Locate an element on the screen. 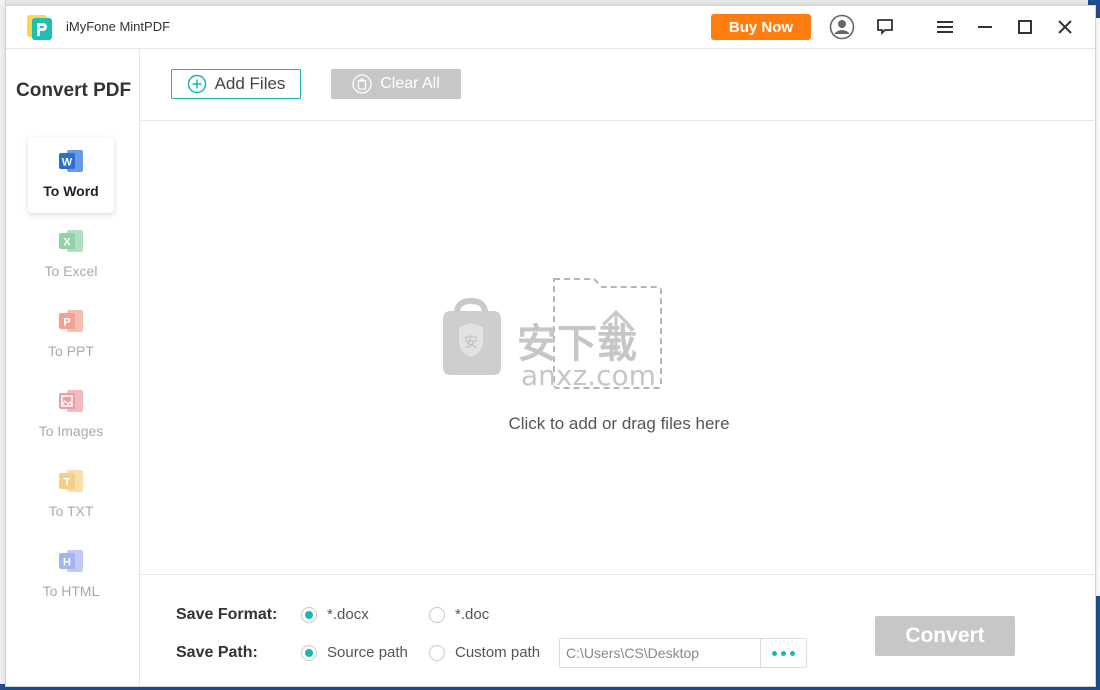  svg-text: 安 is located at coordinates (471, 343).